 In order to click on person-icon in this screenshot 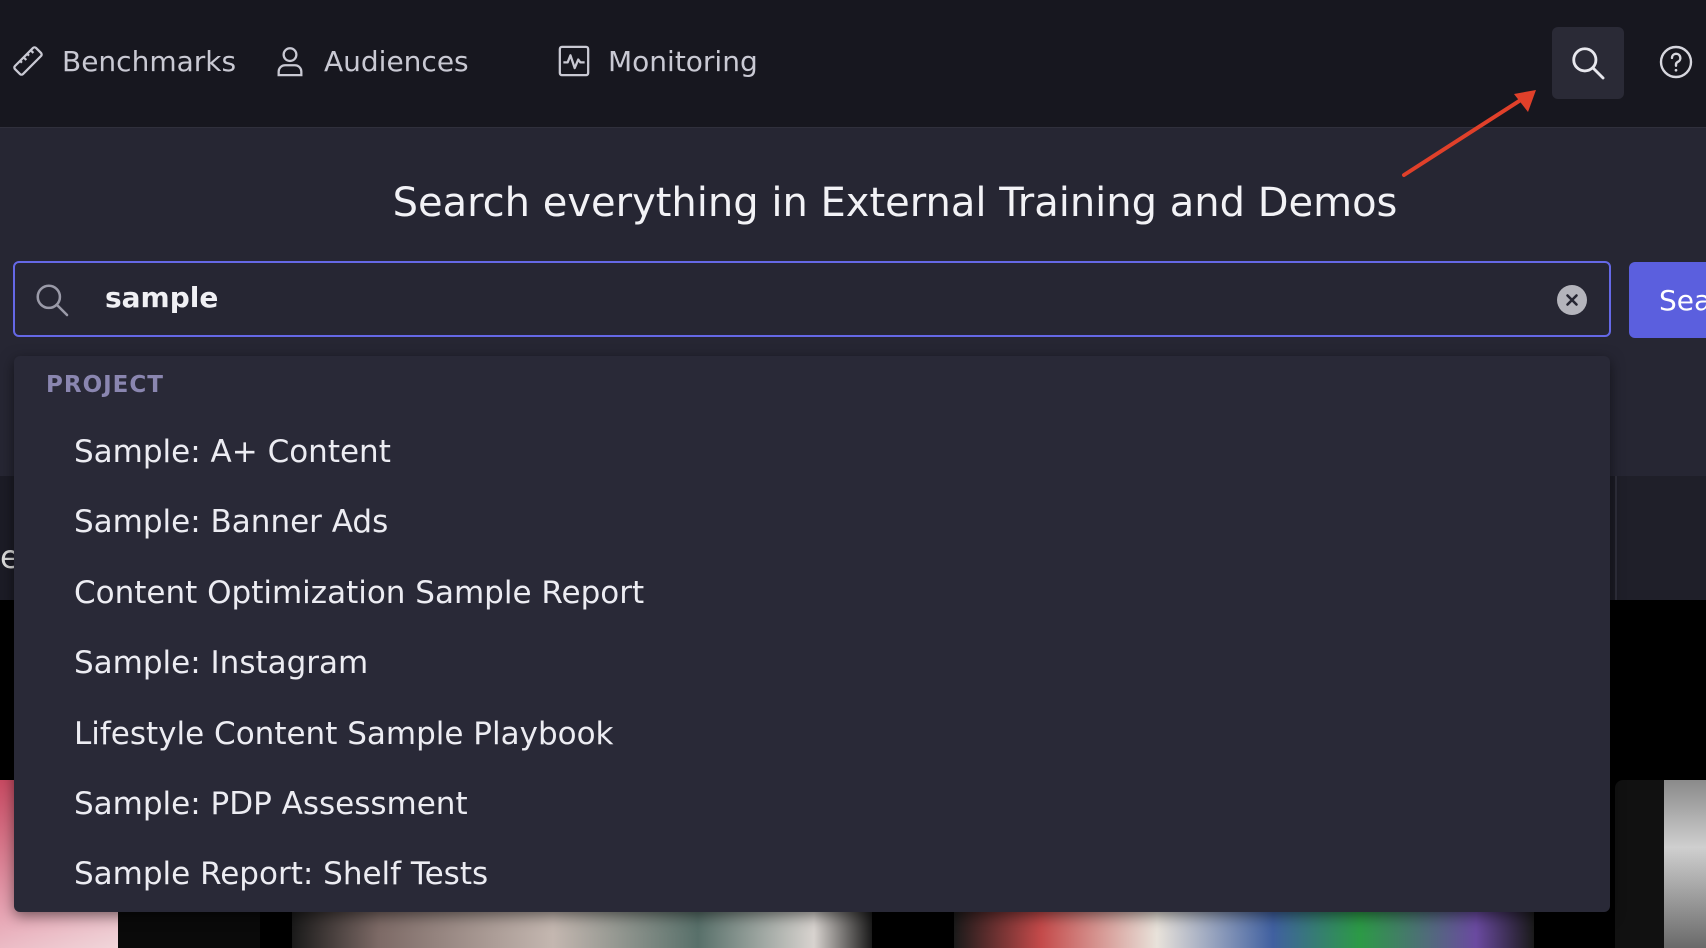, I will do `click(290, 61)`.